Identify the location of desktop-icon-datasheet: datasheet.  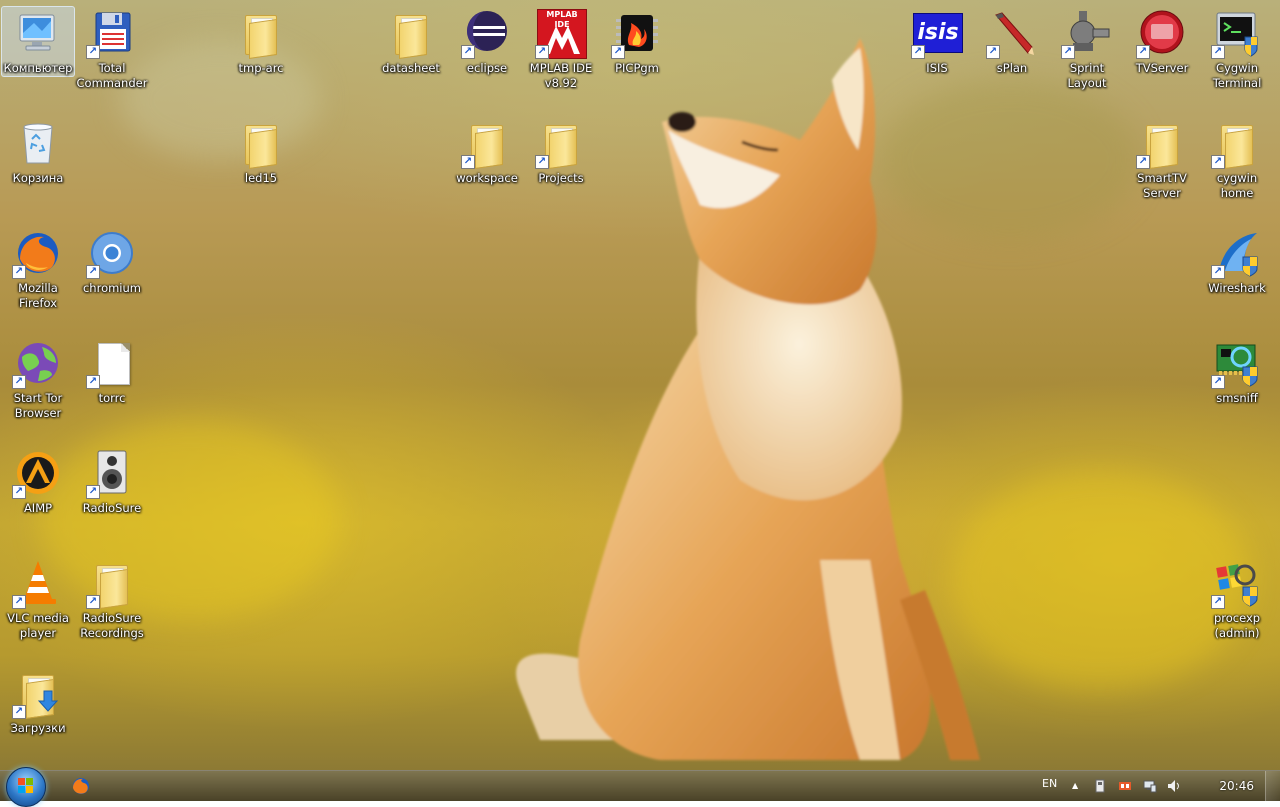
(411, 41).